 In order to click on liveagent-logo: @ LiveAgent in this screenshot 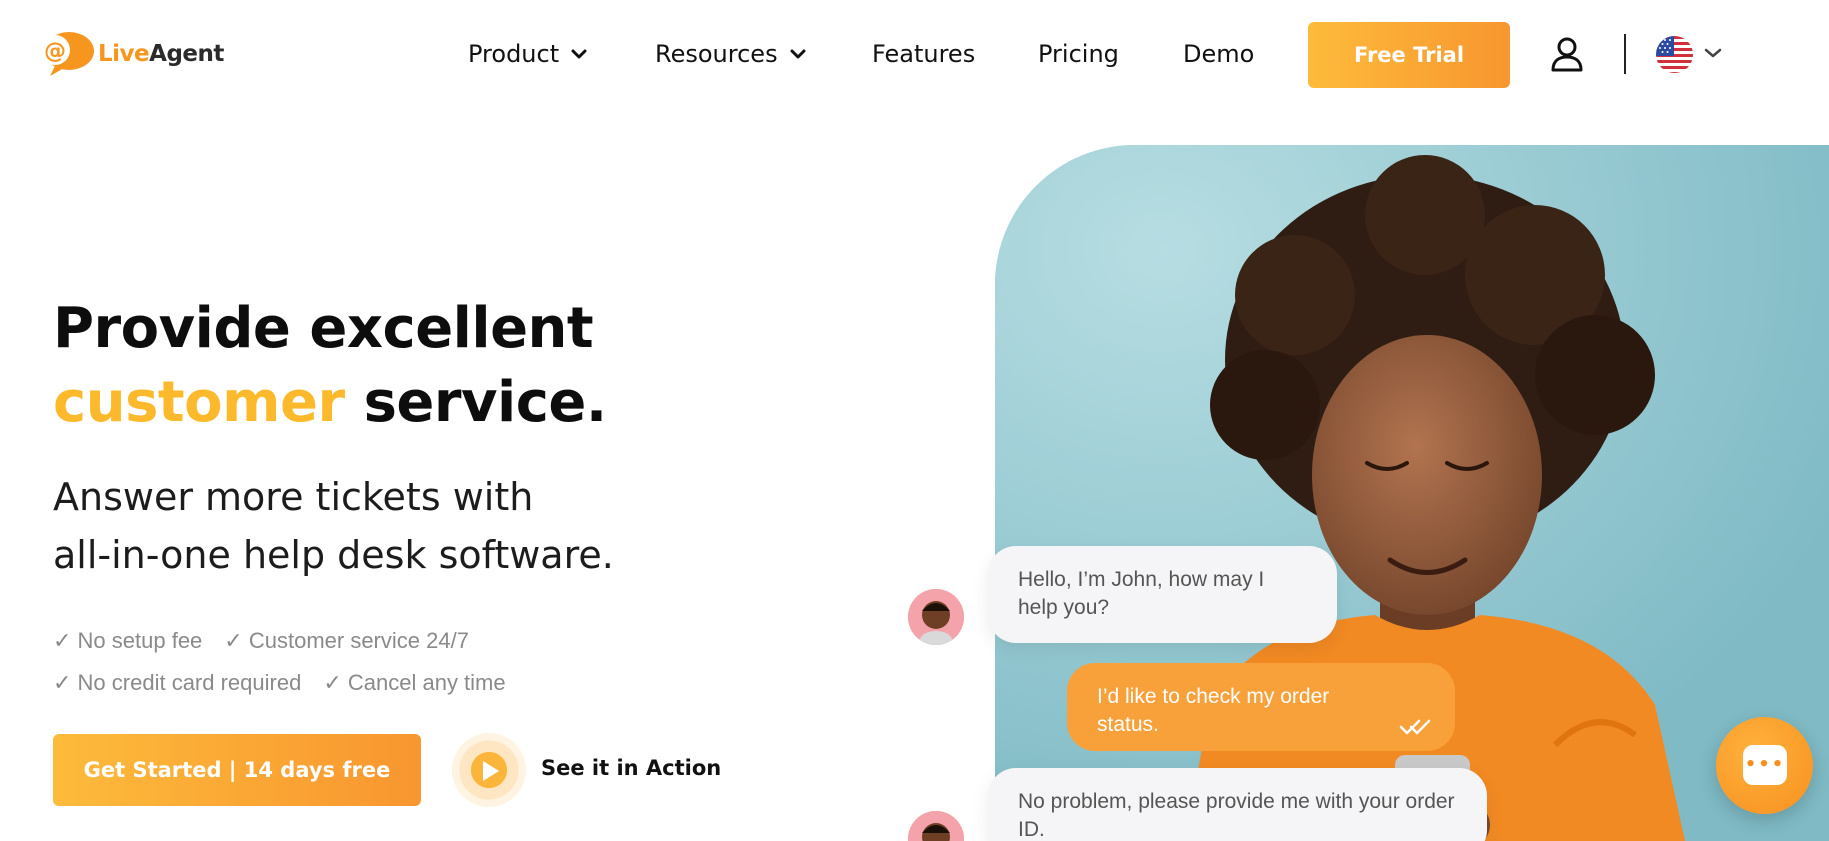, I will do `click(132, 54)`.